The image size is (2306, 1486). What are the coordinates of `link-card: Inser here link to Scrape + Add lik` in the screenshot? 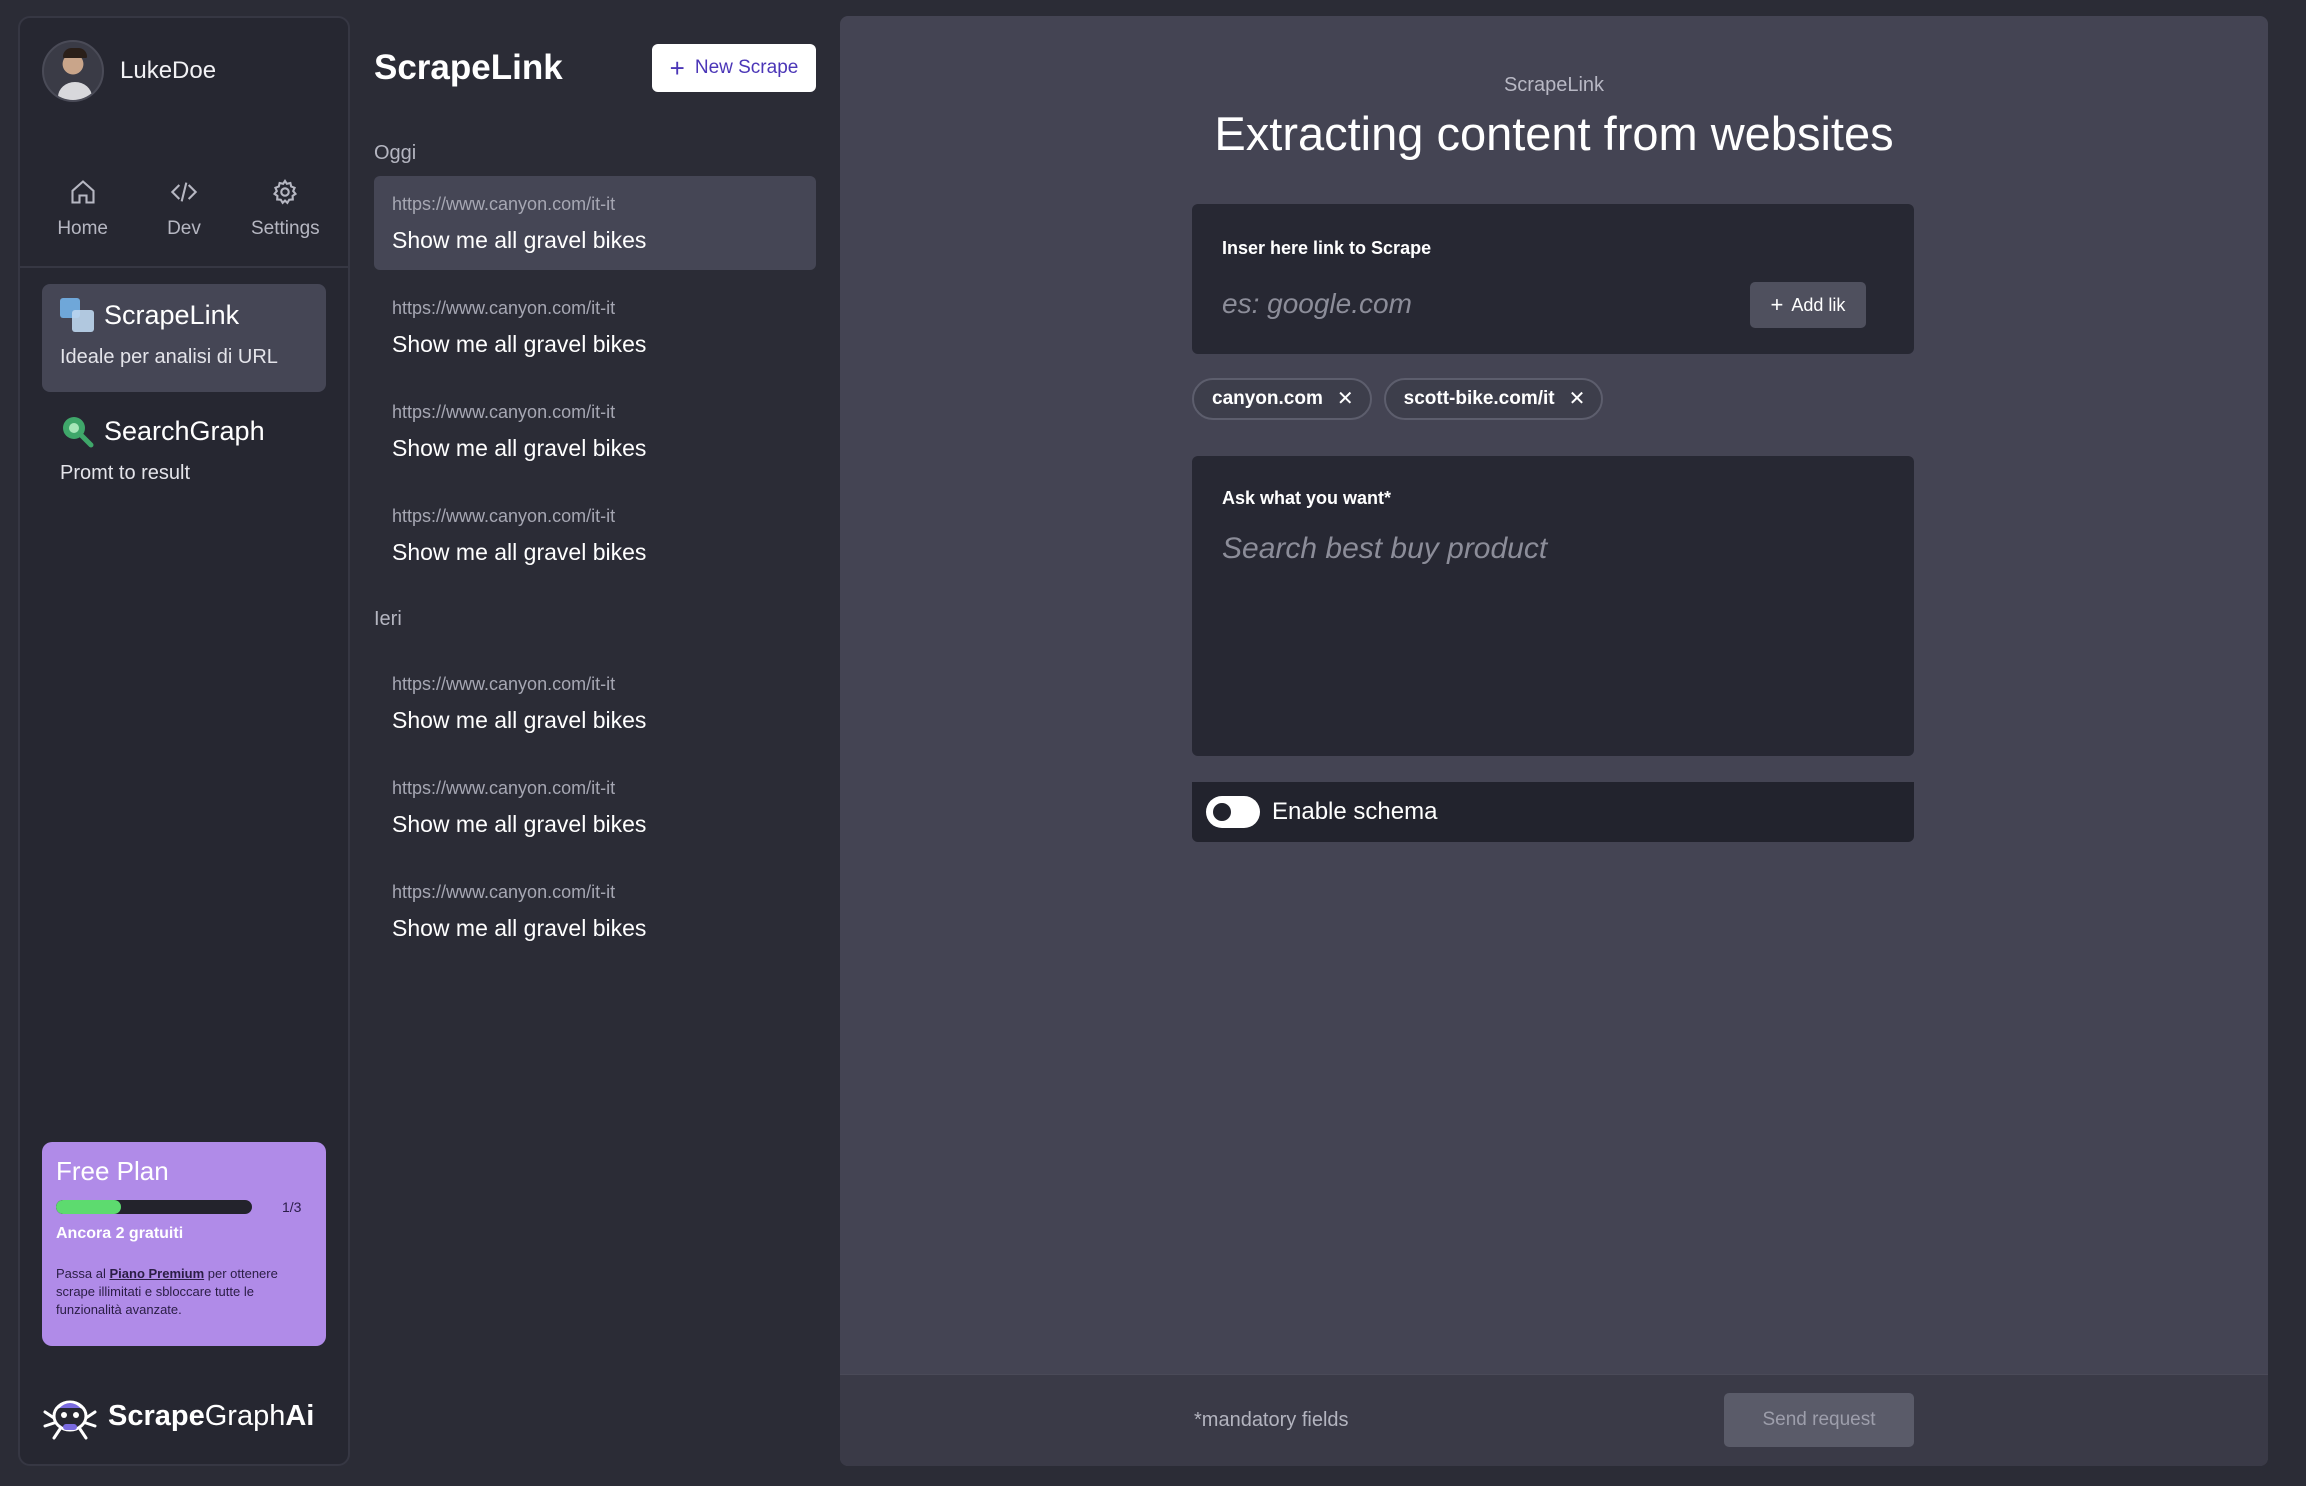 It's located at (1553, 279).